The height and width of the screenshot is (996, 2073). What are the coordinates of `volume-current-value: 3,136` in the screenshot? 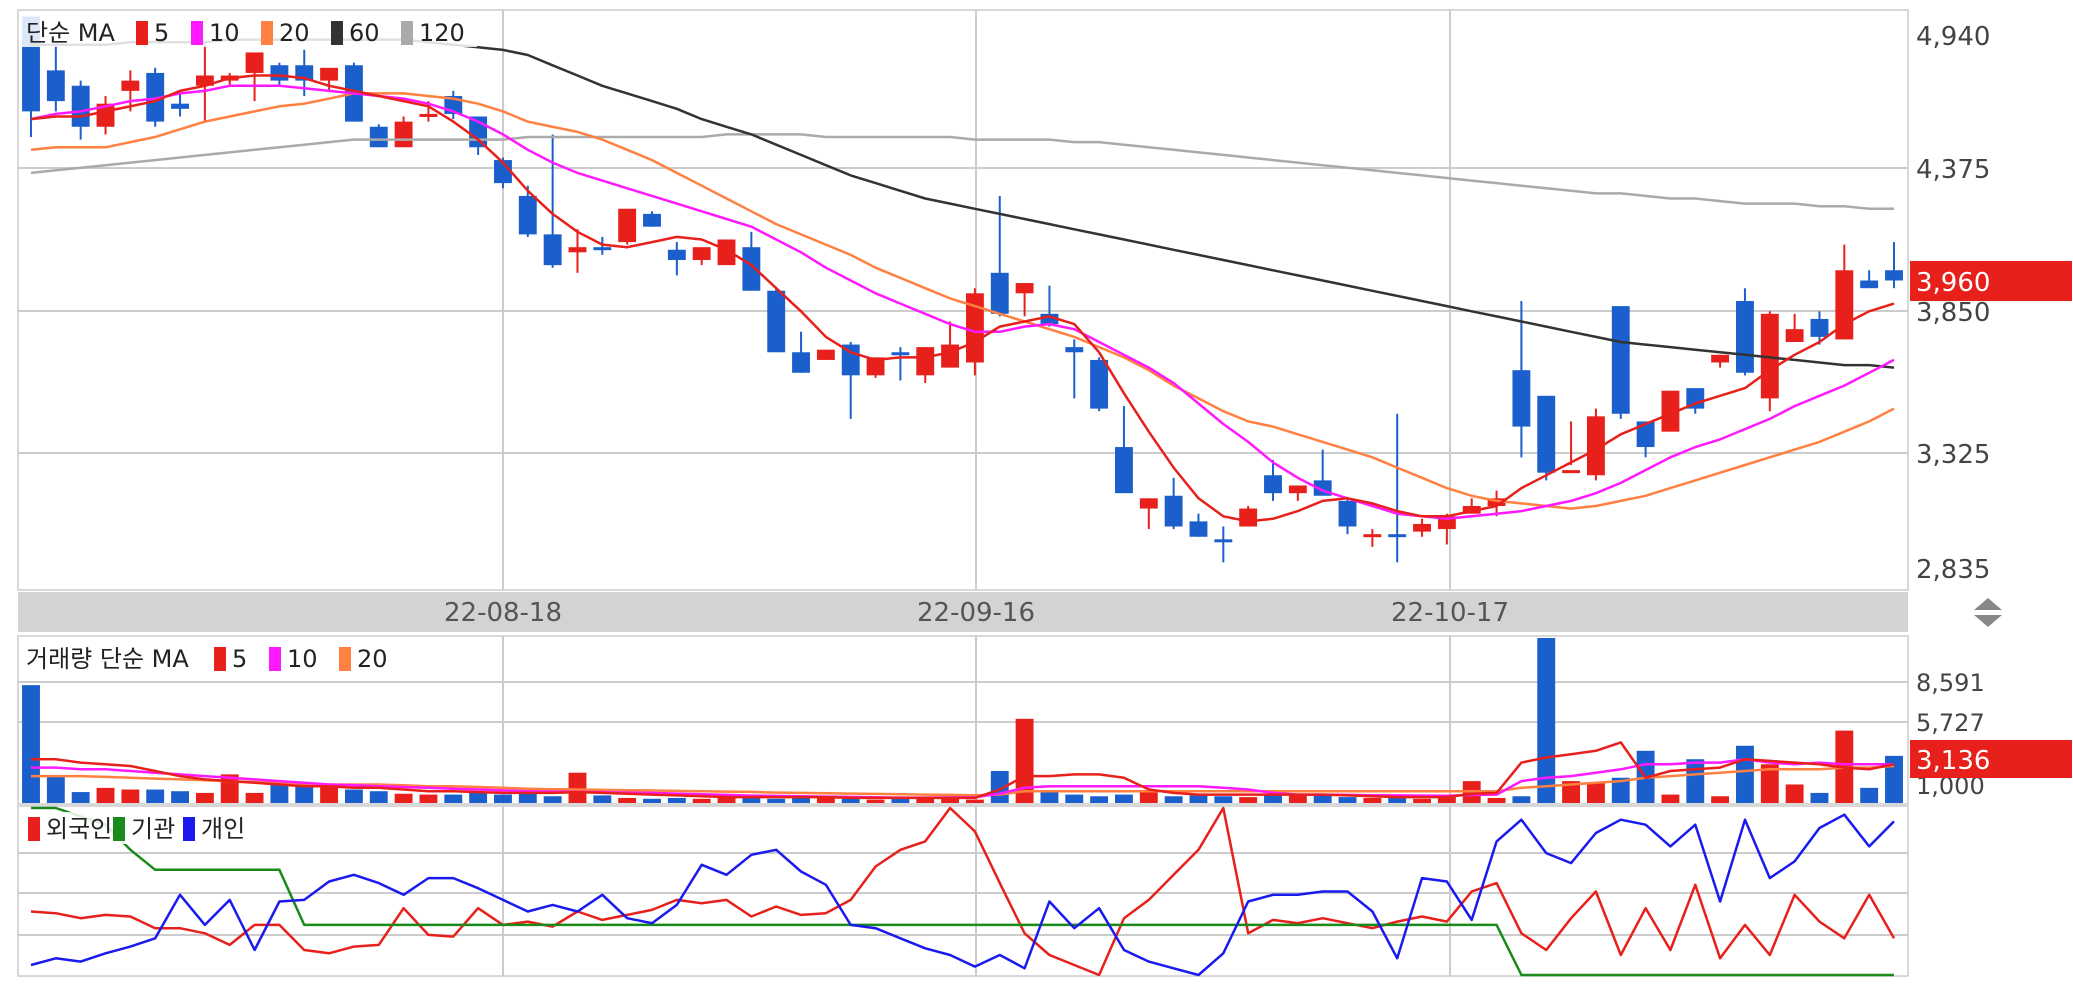 It's located at (1953, 761).